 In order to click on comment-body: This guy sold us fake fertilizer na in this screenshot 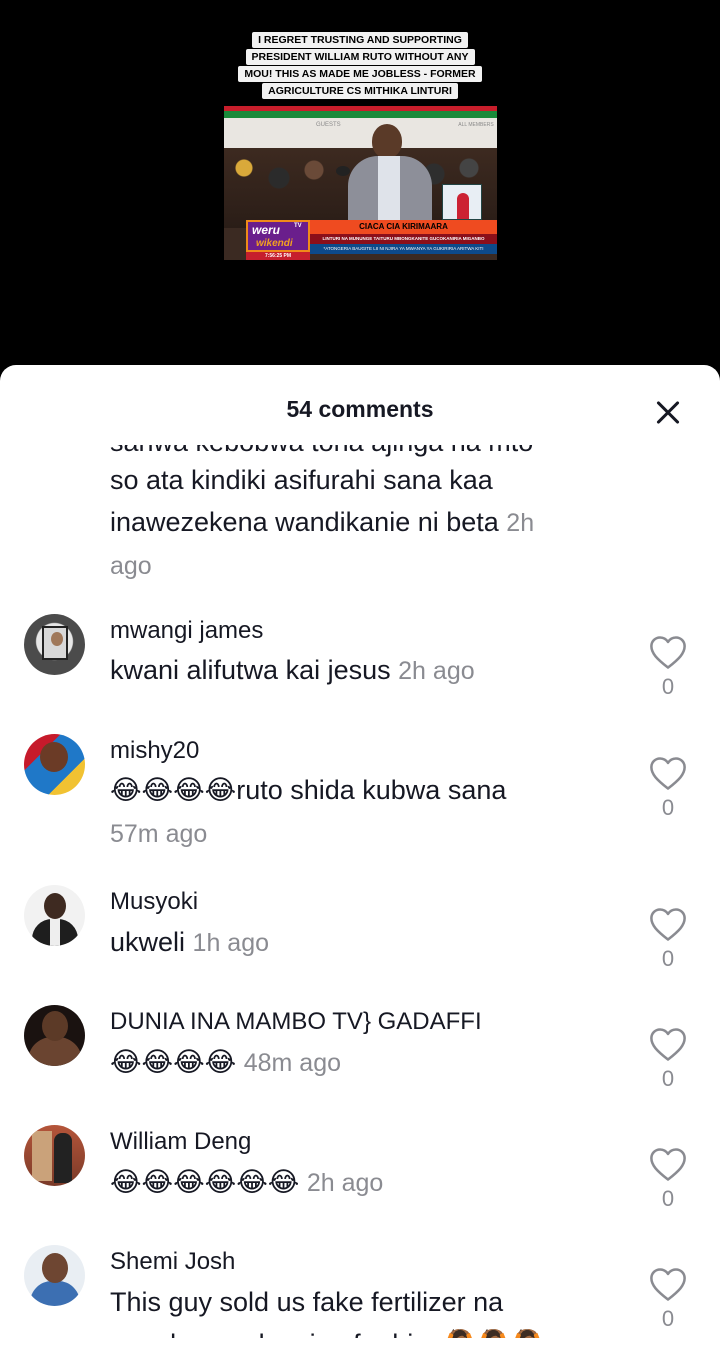, I will do `click(307, 1302)`.